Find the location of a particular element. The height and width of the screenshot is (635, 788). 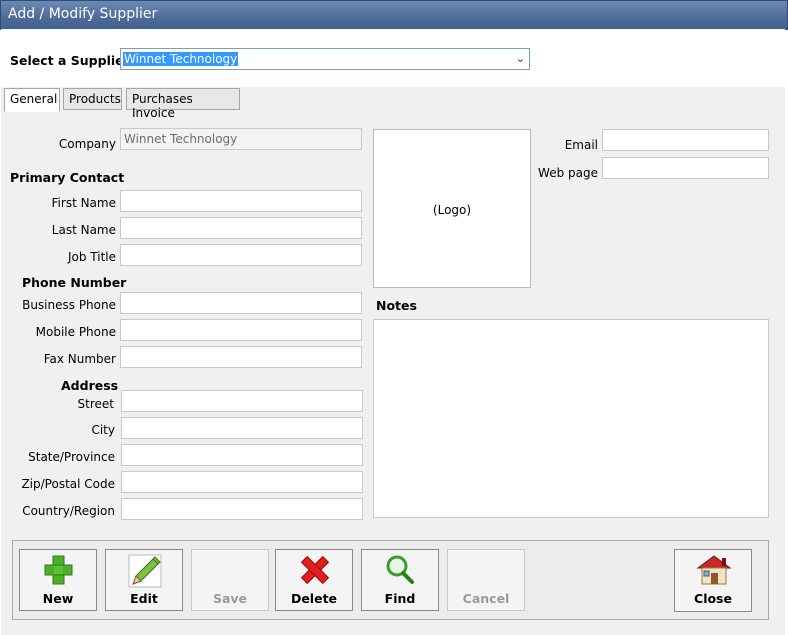

new-button: New is located at coordinates (58, 580).